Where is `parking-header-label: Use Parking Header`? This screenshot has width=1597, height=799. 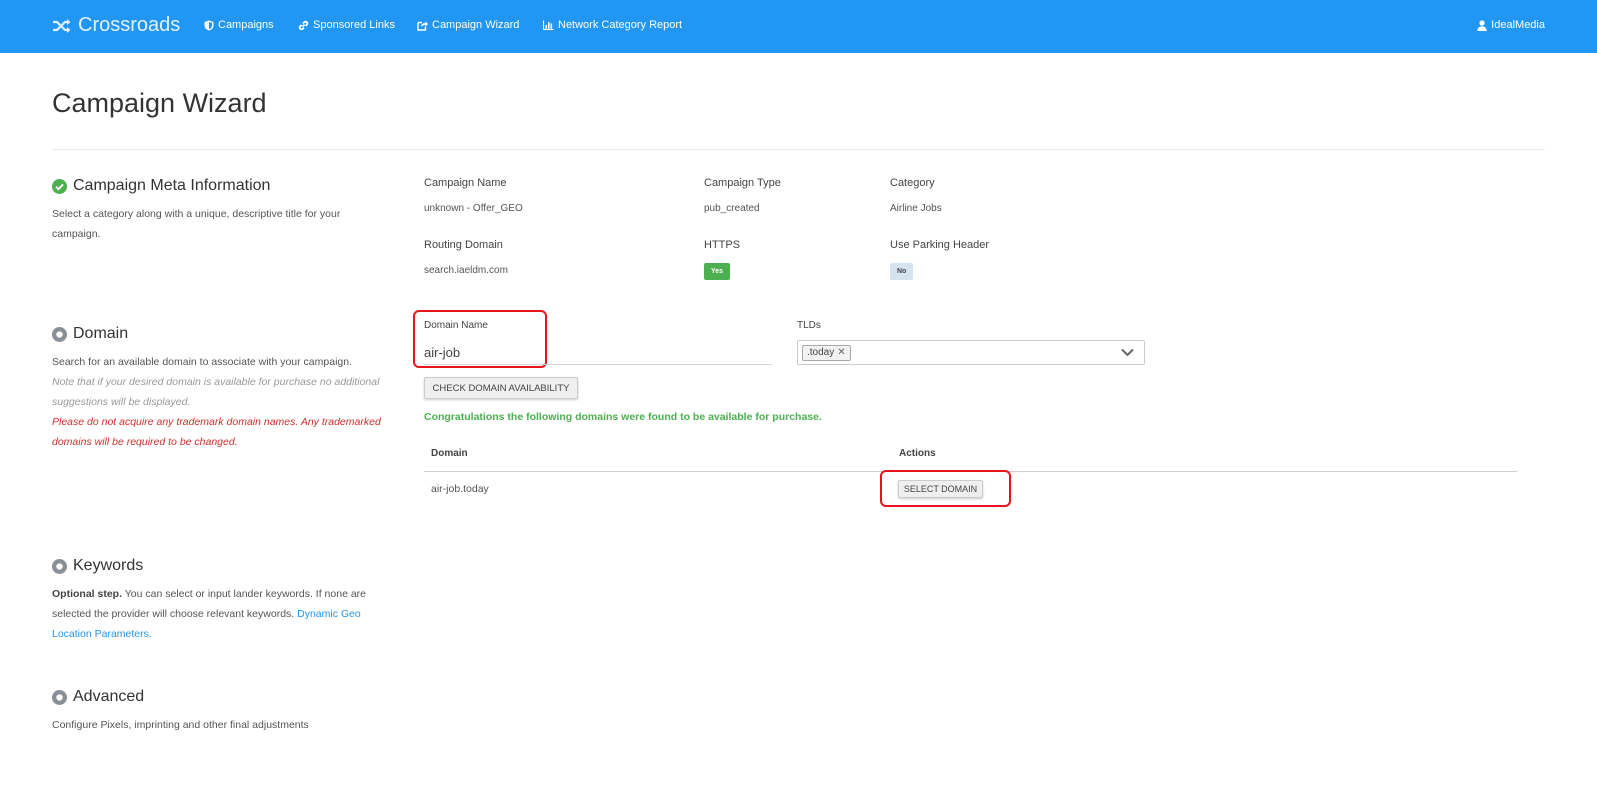 parking-header-label: Use Parking Header is located at coordinates (940, 245).